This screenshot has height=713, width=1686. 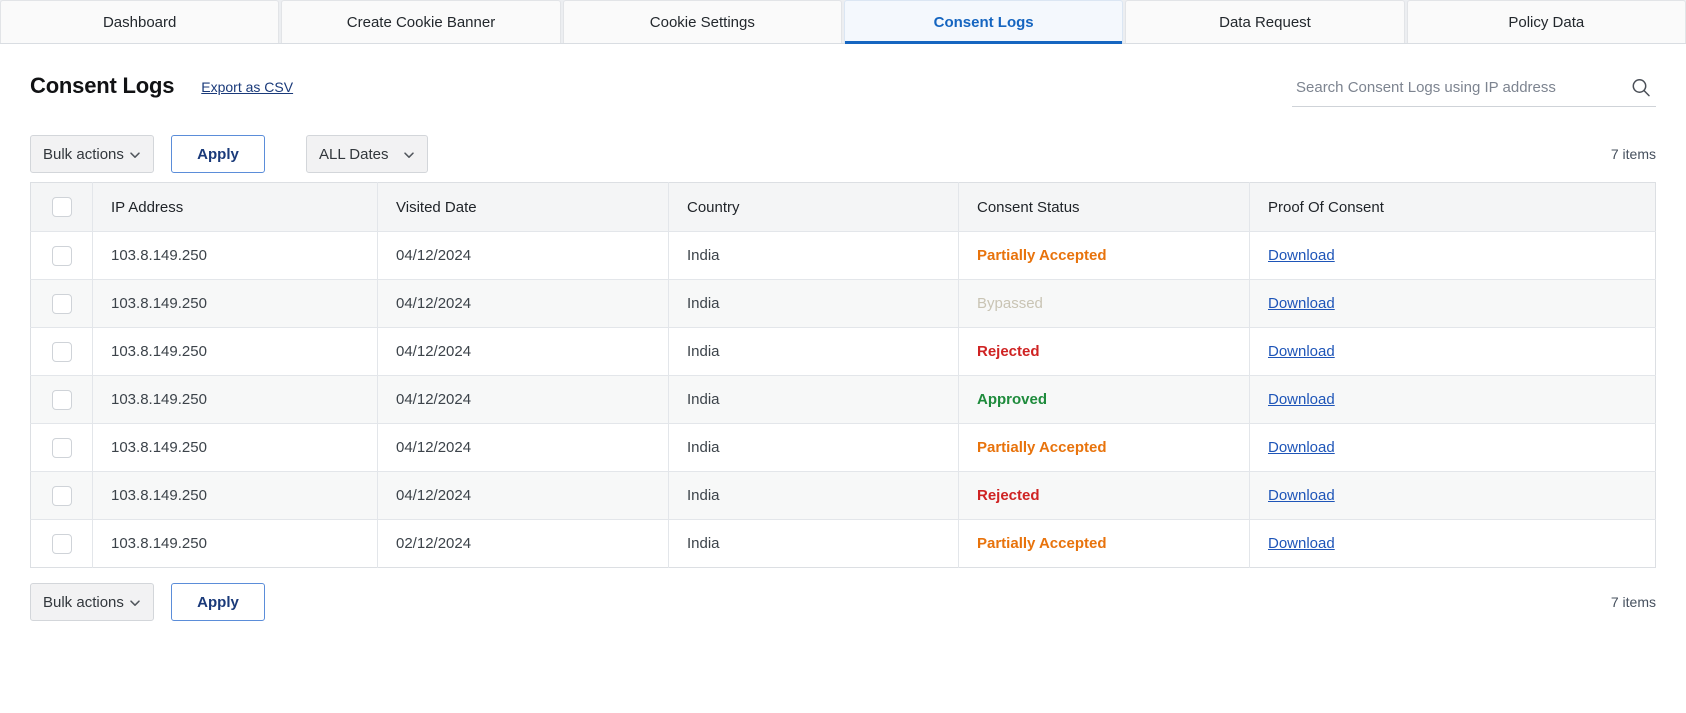 I want to click on apply-button-bottom: Apply, so click(x=218, y=602).